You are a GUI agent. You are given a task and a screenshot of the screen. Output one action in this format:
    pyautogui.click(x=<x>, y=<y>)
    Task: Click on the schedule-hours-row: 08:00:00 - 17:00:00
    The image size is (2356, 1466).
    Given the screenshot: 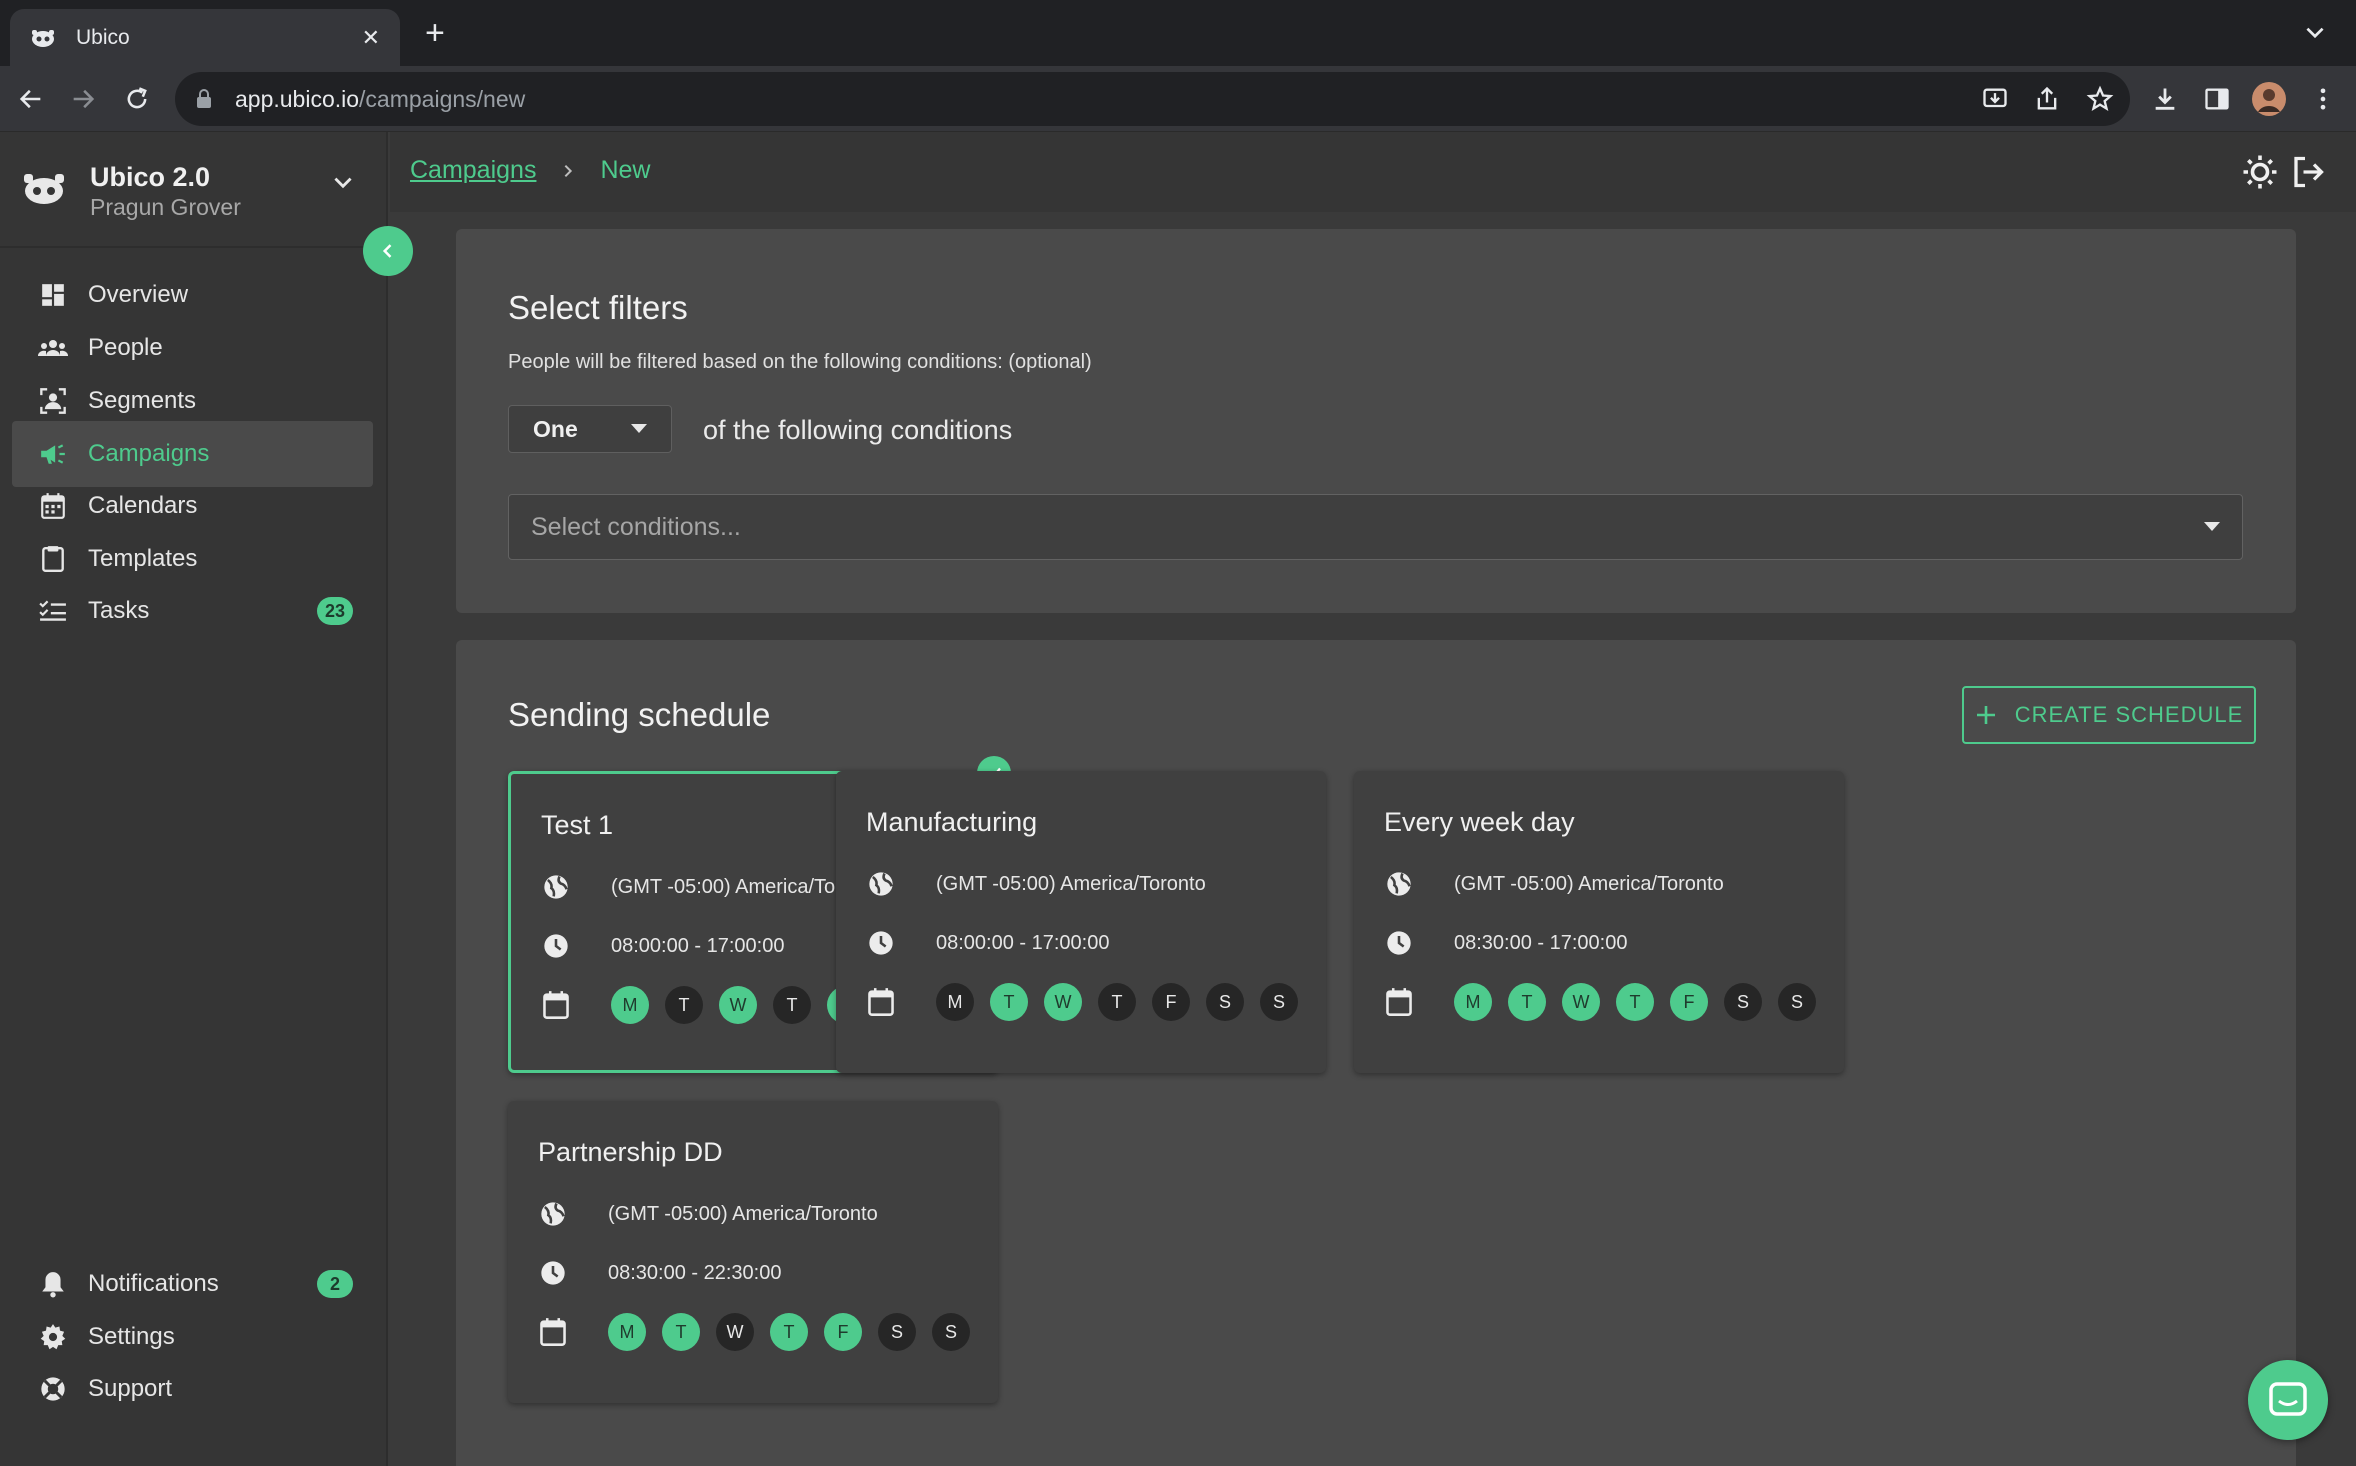 What is the action you would take?
    pyautogui.click(x=662, y=946)
    